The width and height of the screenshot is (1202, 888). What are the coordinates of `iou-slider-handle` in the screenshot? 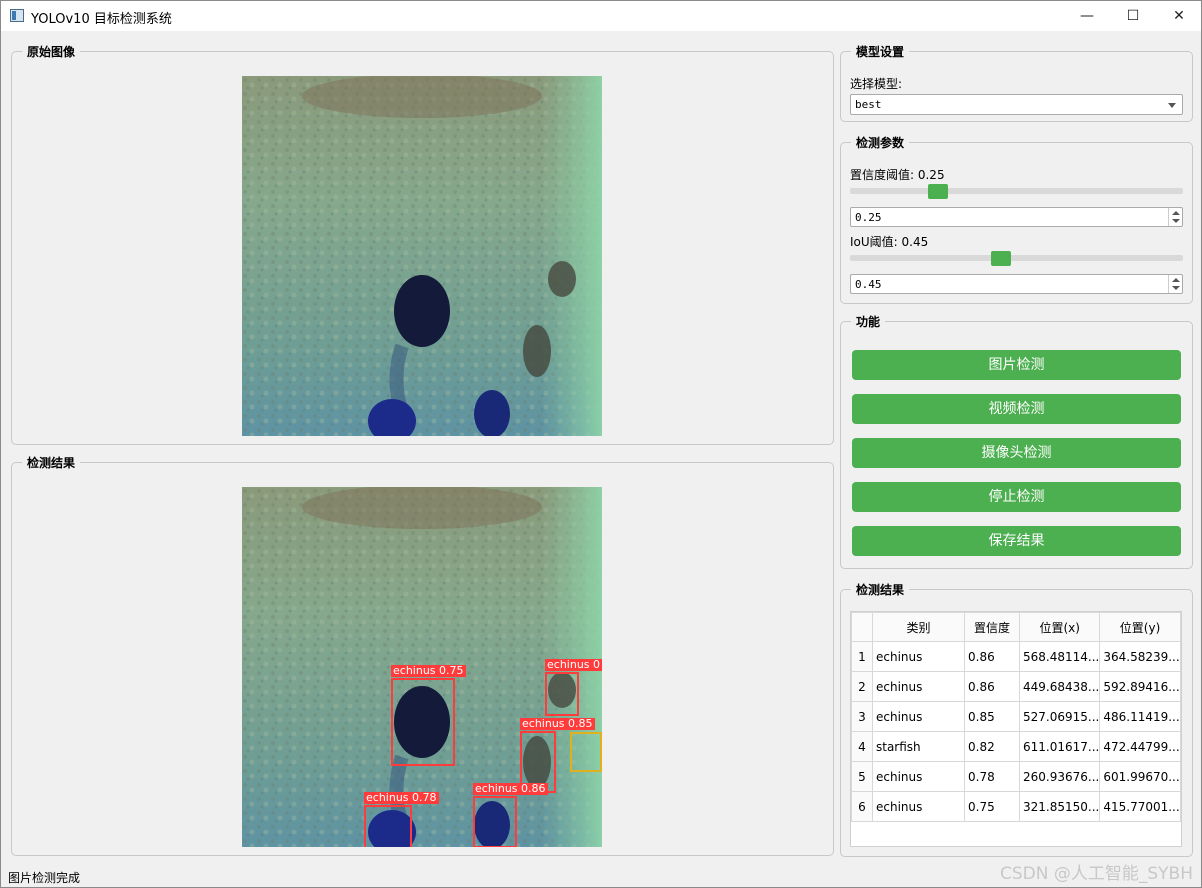 It's located at (1001, 258).